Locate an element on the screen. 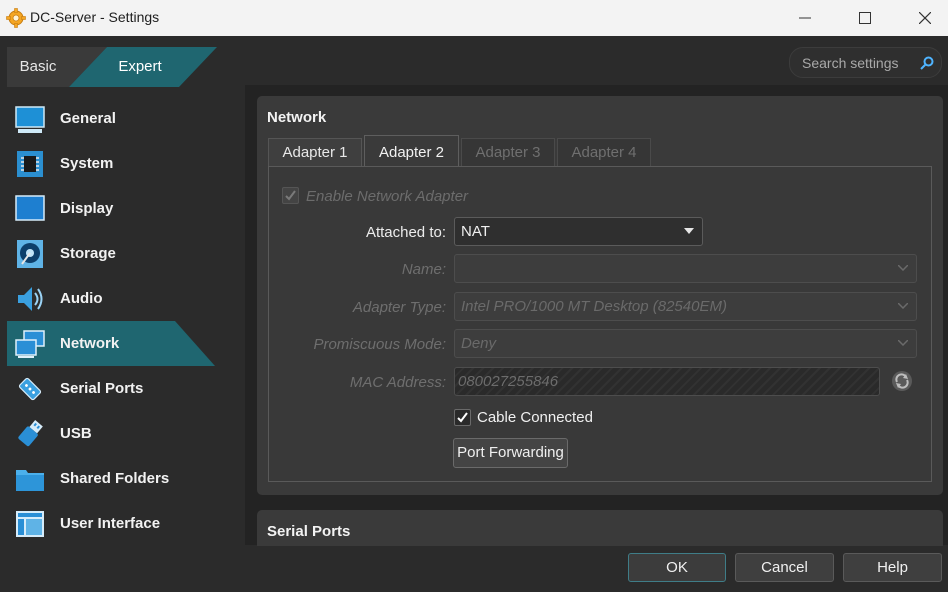  sidebar-item-label: System is located at coordinates (87, 163).